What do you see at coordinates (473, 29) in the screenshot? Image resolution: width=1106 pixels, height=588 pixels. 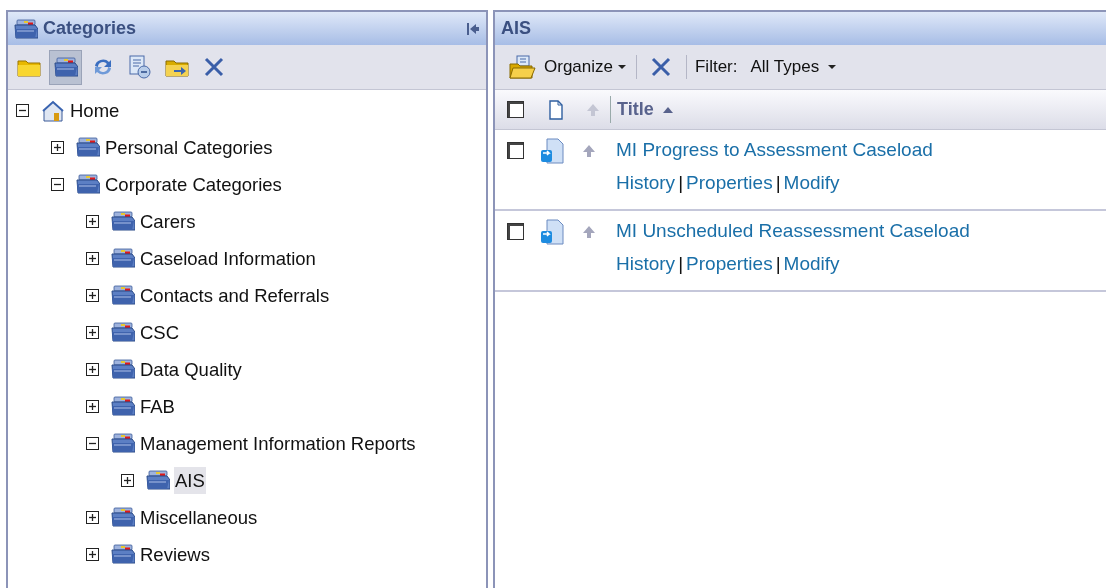 I see `collapse-panel-icon` at bounding box center [473, 29].